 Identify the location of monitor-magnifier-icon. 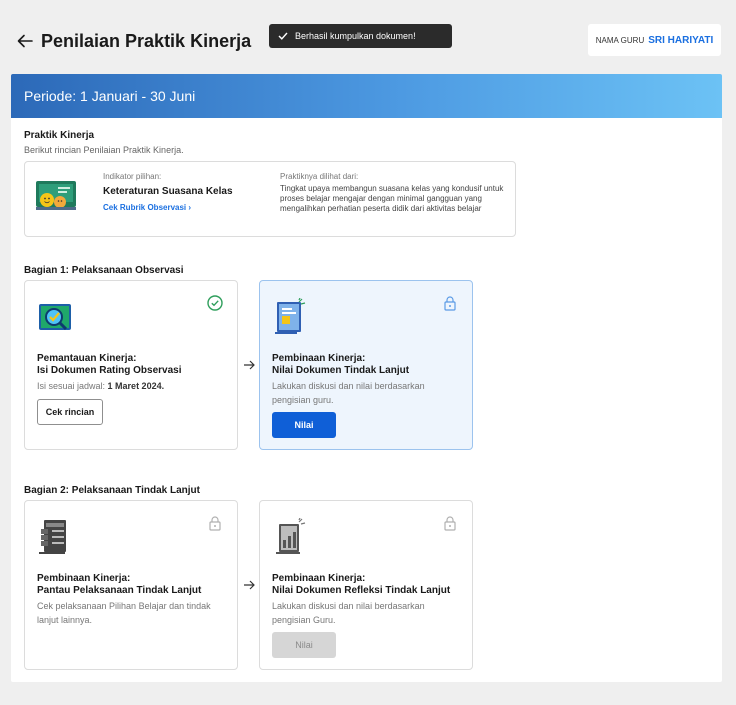
(55, 317).